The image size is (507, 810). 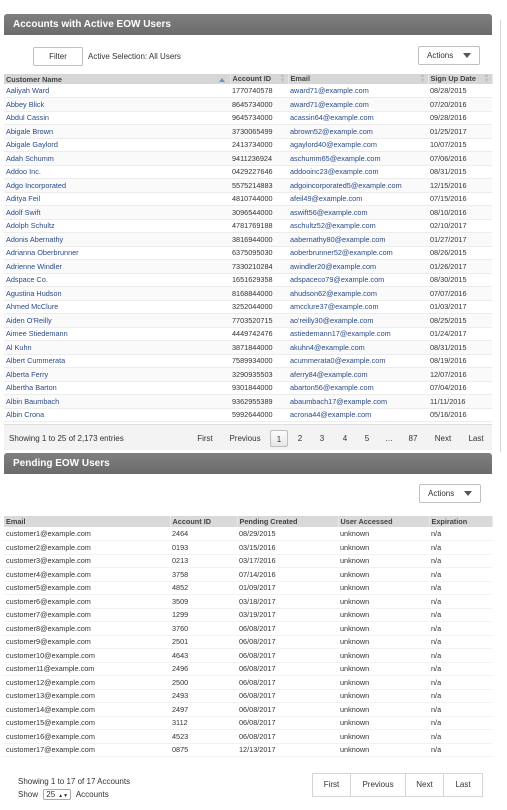 What do you see at coordinates (117, 131) in the screenshot?
I see `table-cell: Abigale Brown` at bounding box center [117, 131].